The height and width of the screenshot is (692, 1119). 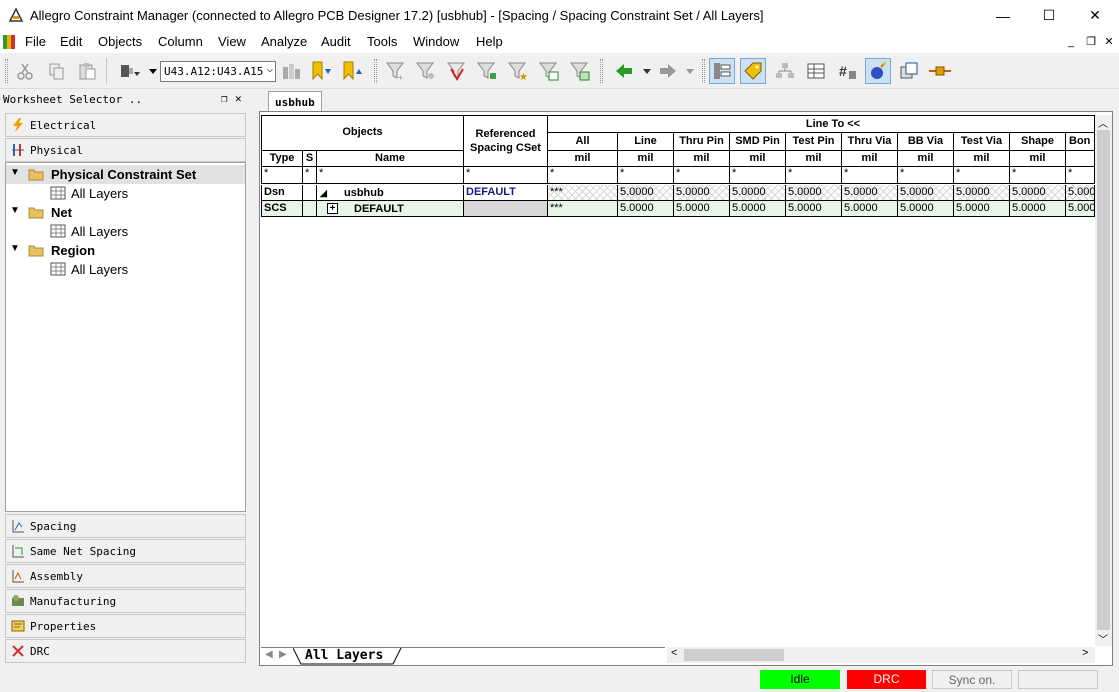 What do you see at coordinates (702, 142) in the screenshot?
I see `column-header-thru-pin: Thru Pin` at bounding box center [702, 142].